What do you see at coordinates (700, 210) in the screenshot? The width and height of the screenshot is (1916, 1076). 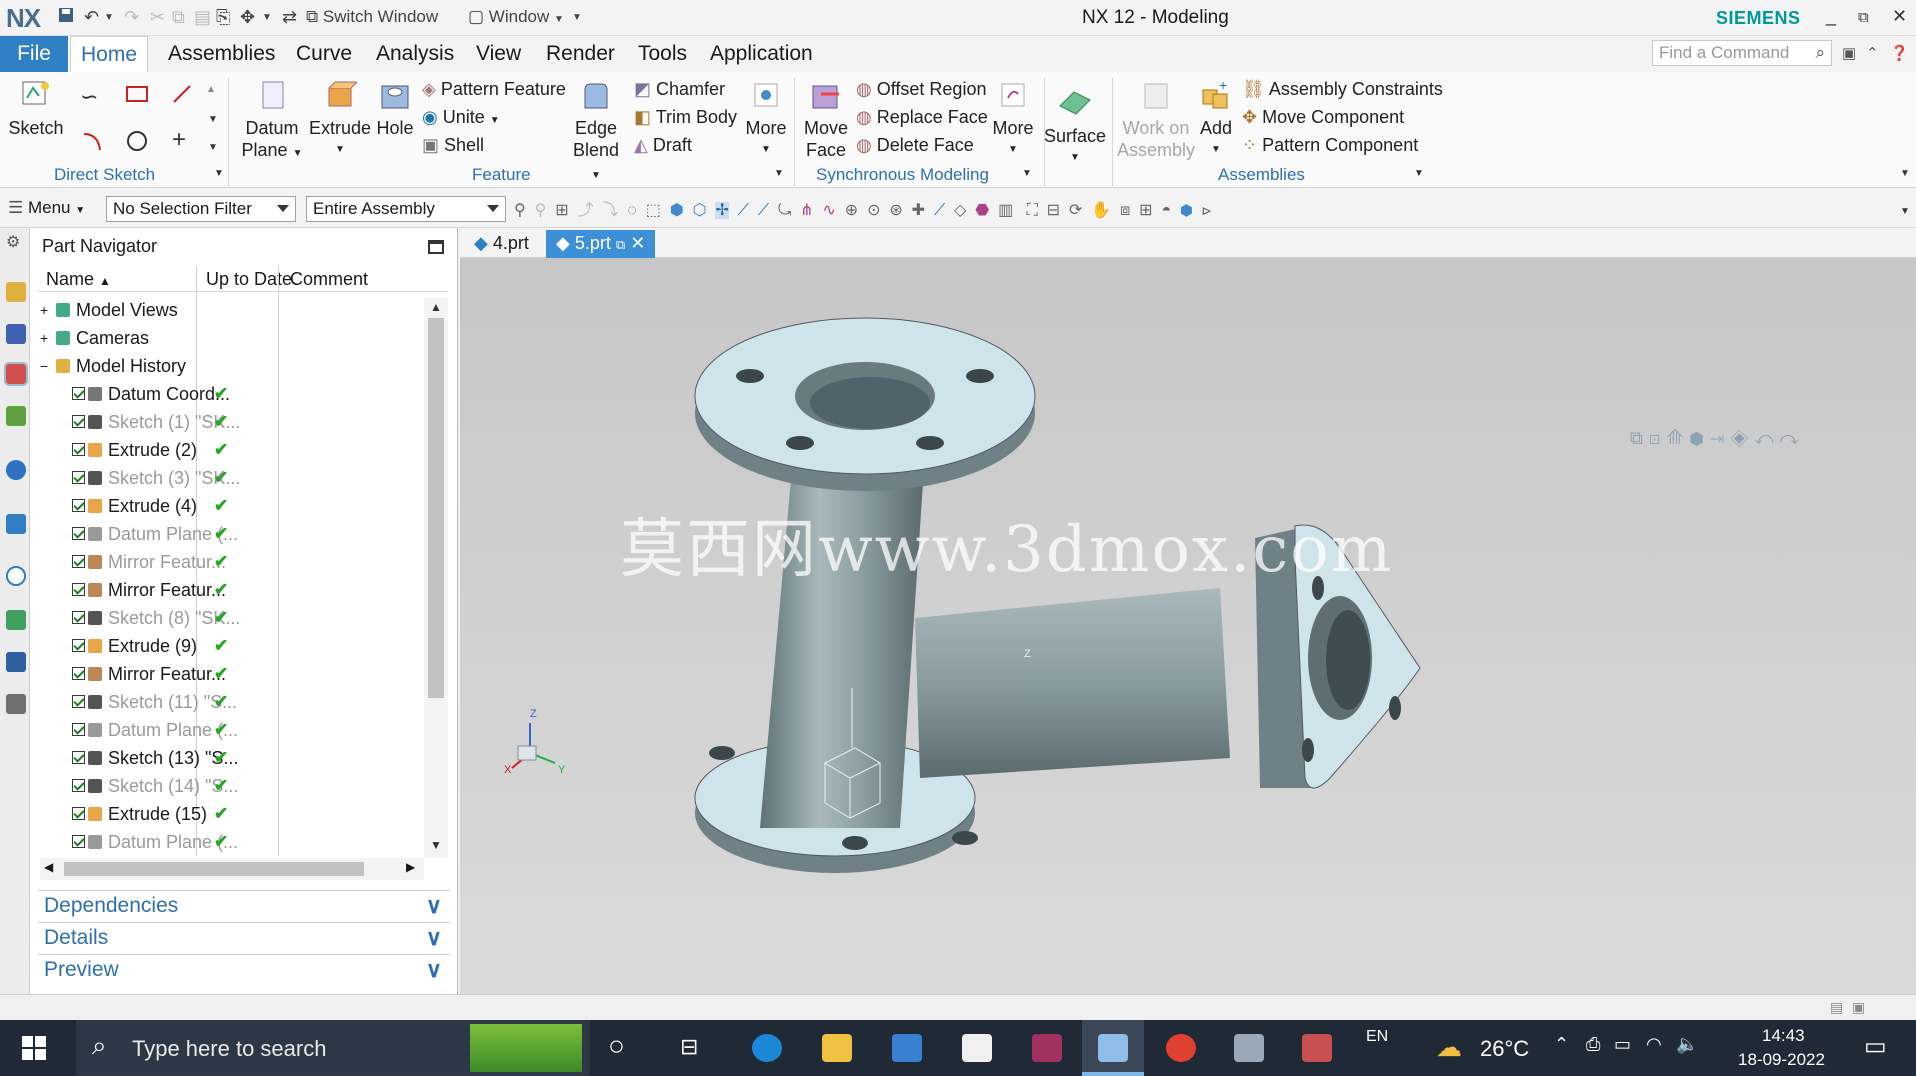 I see `face-icon: ⬡` at bounding box center [700, 210].